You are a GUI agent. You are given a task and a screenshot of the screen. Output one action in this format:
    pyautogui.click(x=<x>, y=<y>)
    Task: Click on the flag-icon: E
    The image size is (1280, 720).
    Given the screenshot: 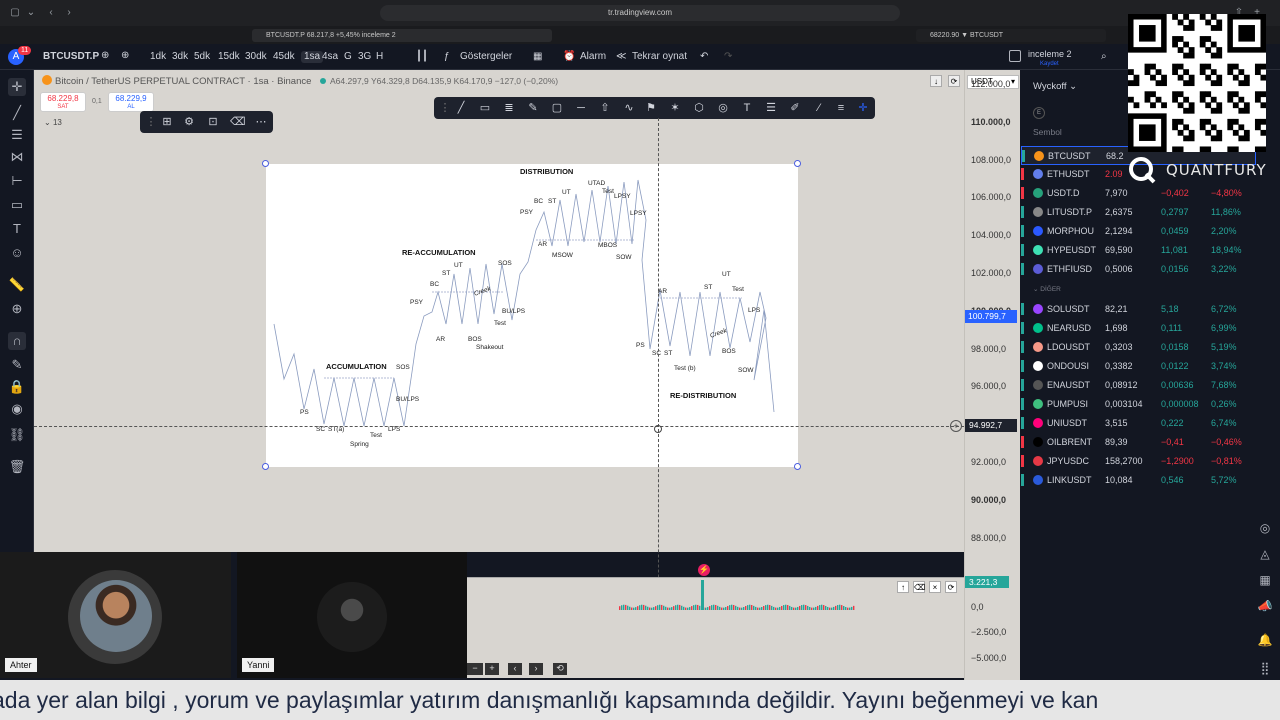 What is the action you would take?
    pyautogui.click(x=1039, y=113)
    